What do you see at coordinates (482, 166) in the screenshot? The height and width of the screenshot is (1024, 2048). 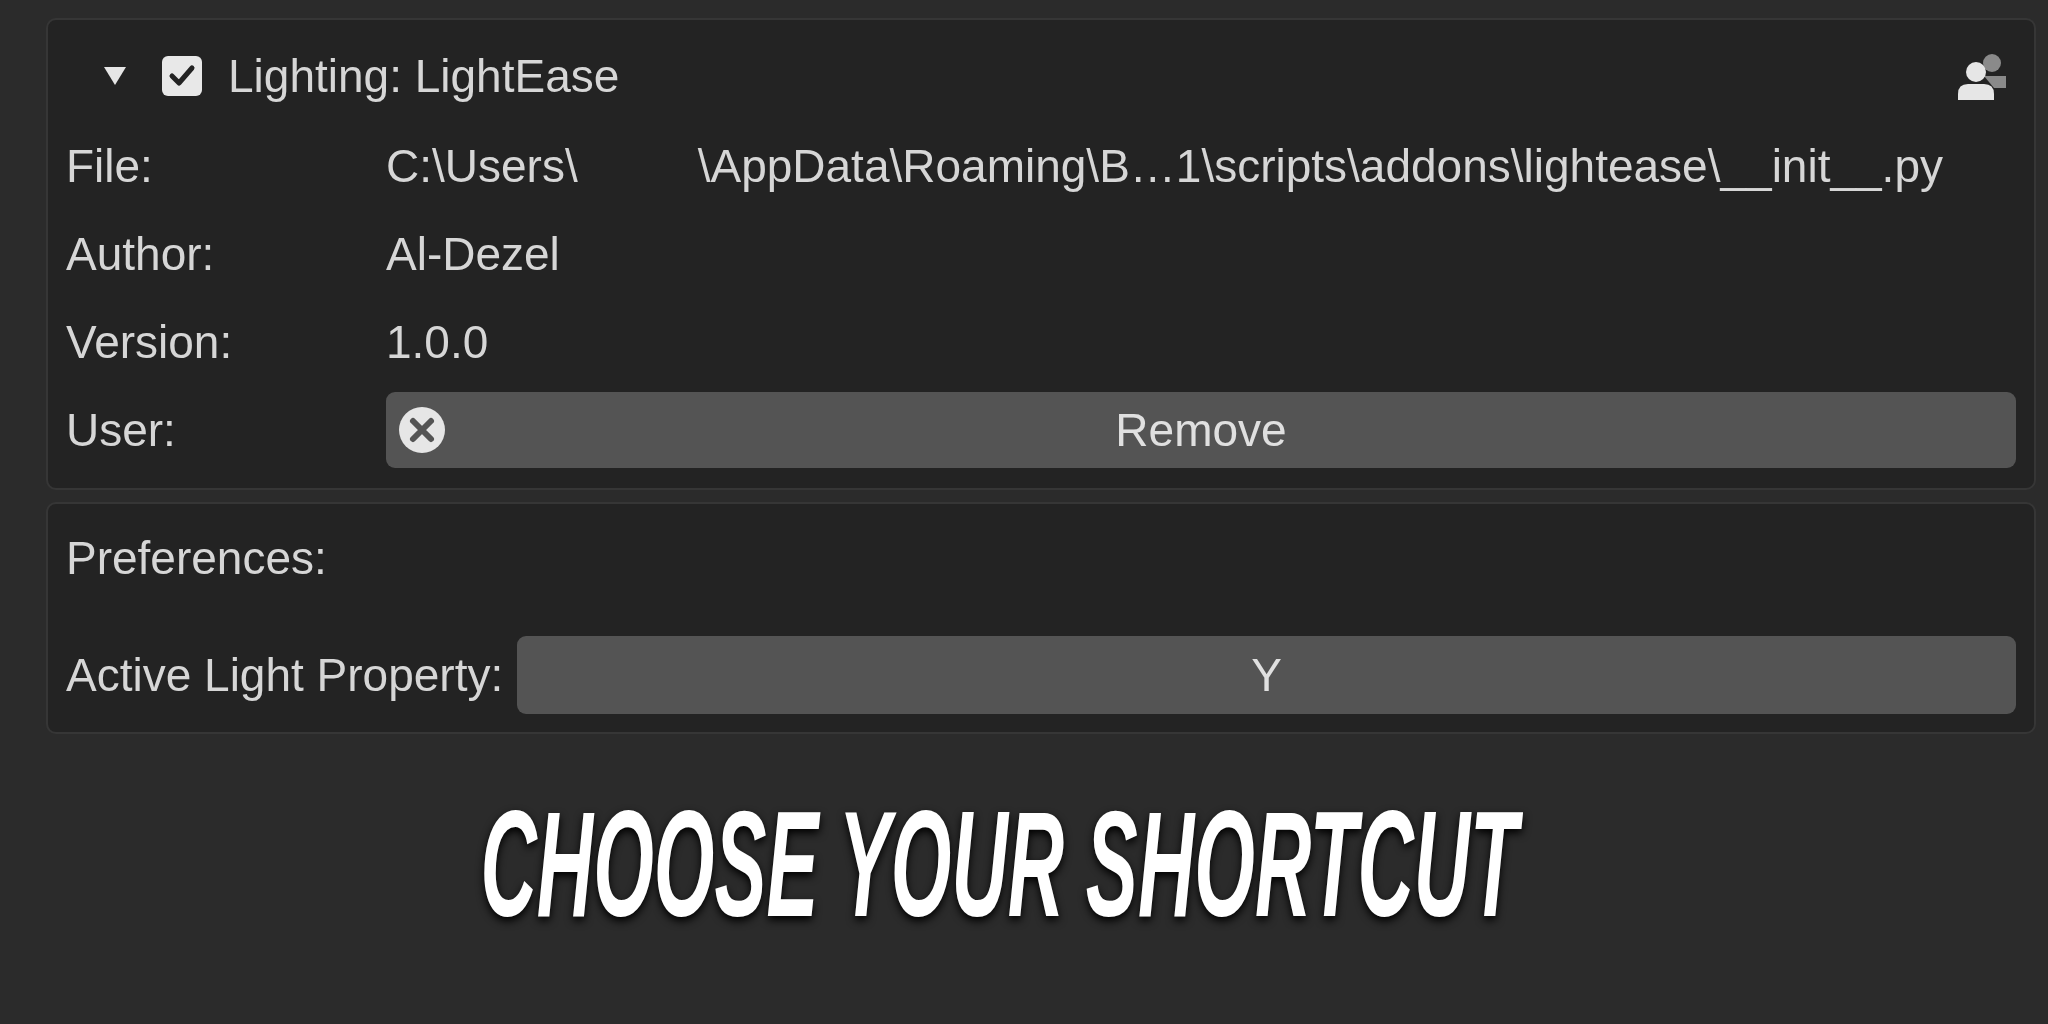 I see `file-path: C:\Users\` at bounding box center [482, 166].